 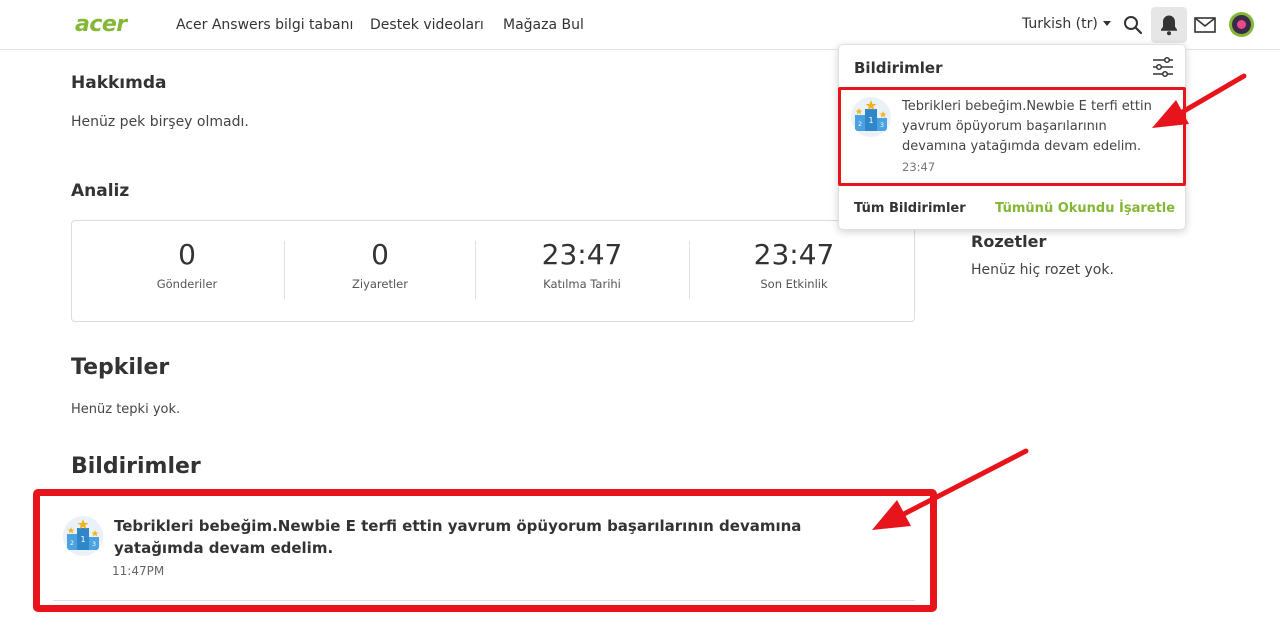 What do you see at coordinates (1163, 67) in the screenshot?
I see `settings-sliders-icon` at bounding box center [1163, 67].